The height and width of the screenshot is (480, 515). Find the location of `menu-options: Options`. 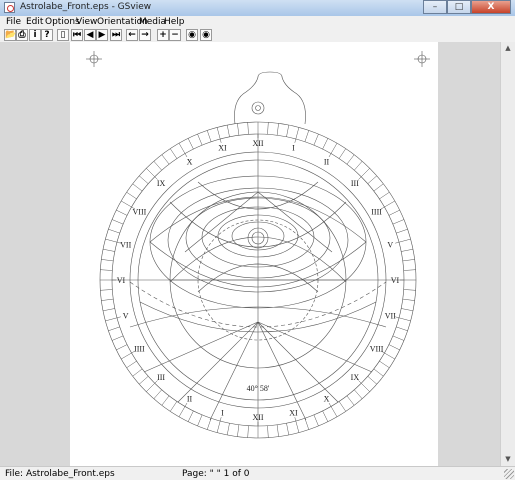

menu-options: Options is located at coordinates (62, 22).